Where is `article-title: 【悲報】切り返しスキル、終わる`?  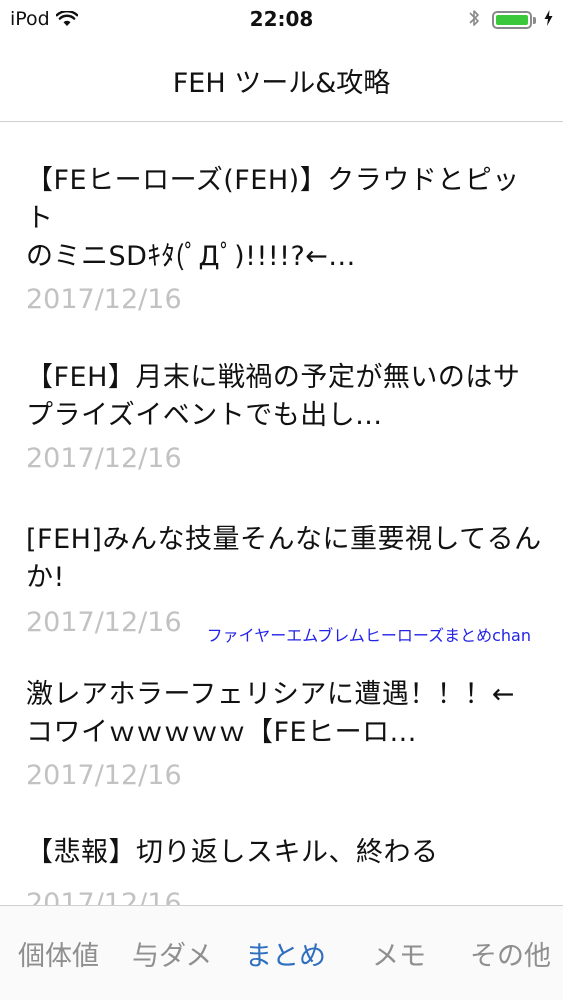 article-title: 【悲報】切り返しスキル、終わる is located at coordinates (286, 853).